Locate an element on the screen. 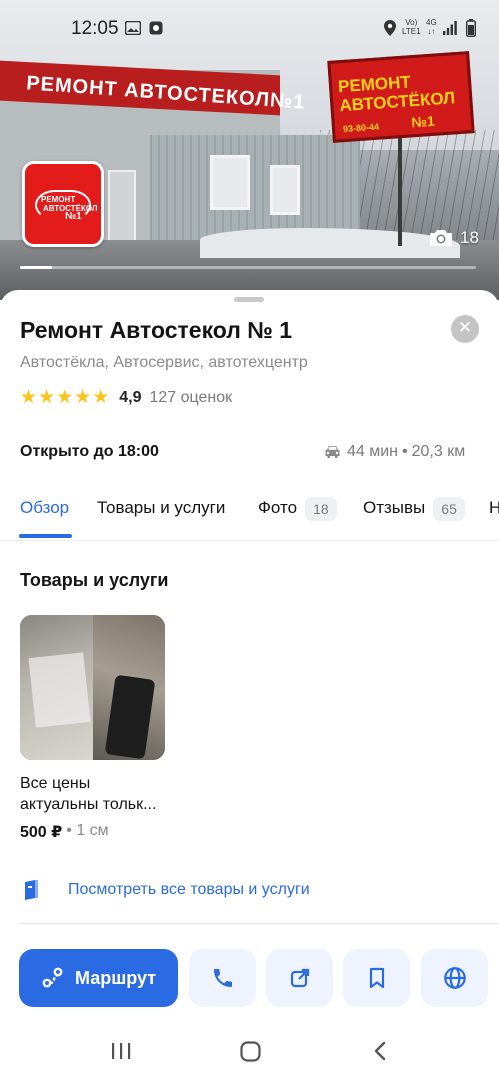 Image resolution: width=499 pixels, height=1080 pixels. share-icon is located at coordinates (299, 978).